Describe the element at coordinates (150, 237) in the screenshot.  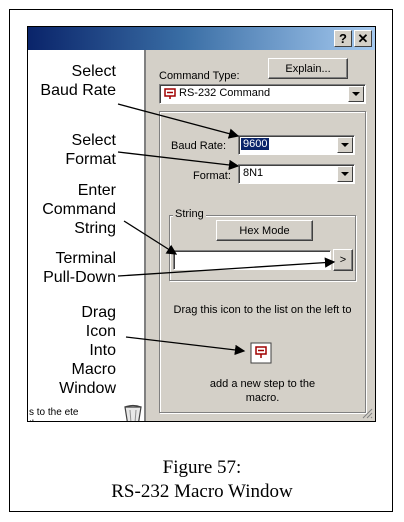
I see `arrow-command-string` at that location.